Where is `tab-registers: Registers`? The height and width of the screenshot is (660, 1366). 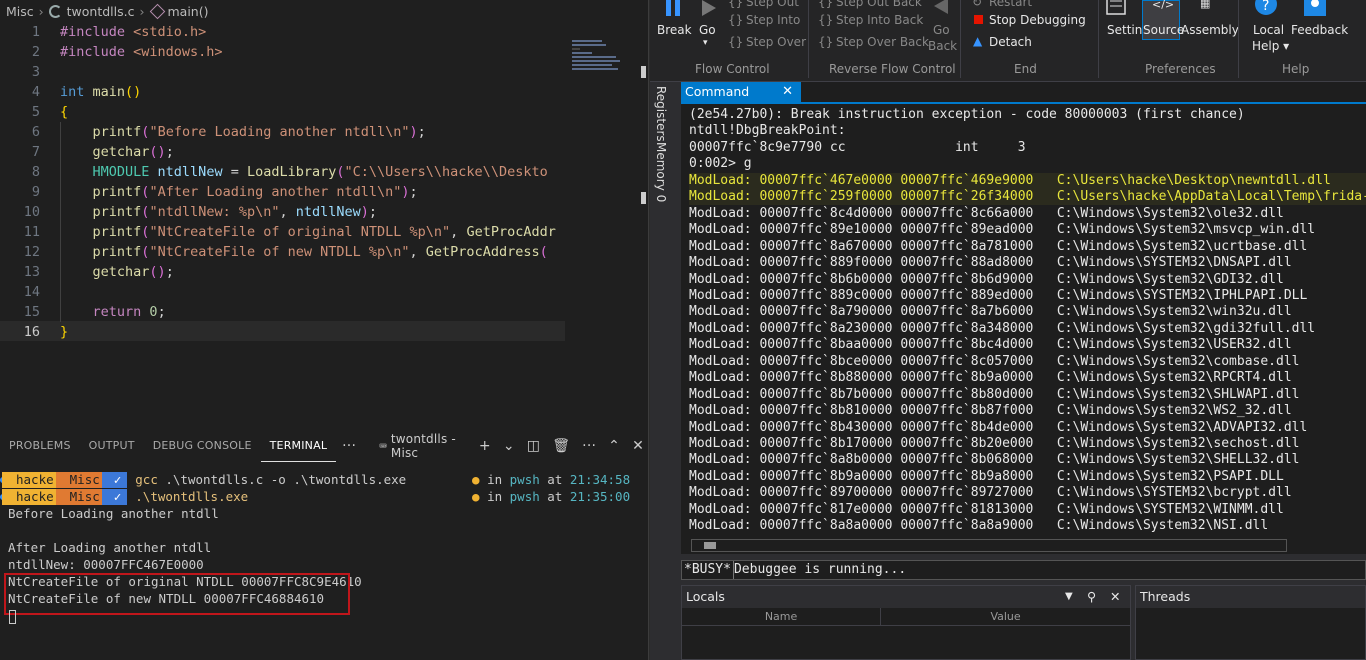
tab-registers: Registers is located at coordinates (661, 114).